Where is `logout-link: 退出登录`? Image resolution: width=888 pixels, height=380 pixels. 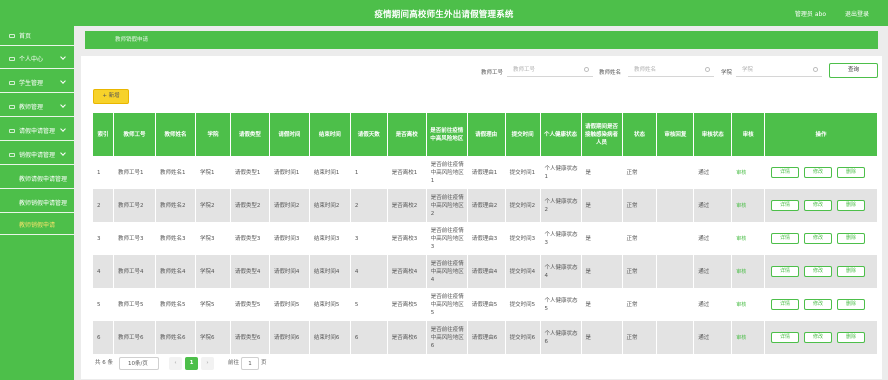 logout-link: 退出登录 is located at coordinates (857, 13).